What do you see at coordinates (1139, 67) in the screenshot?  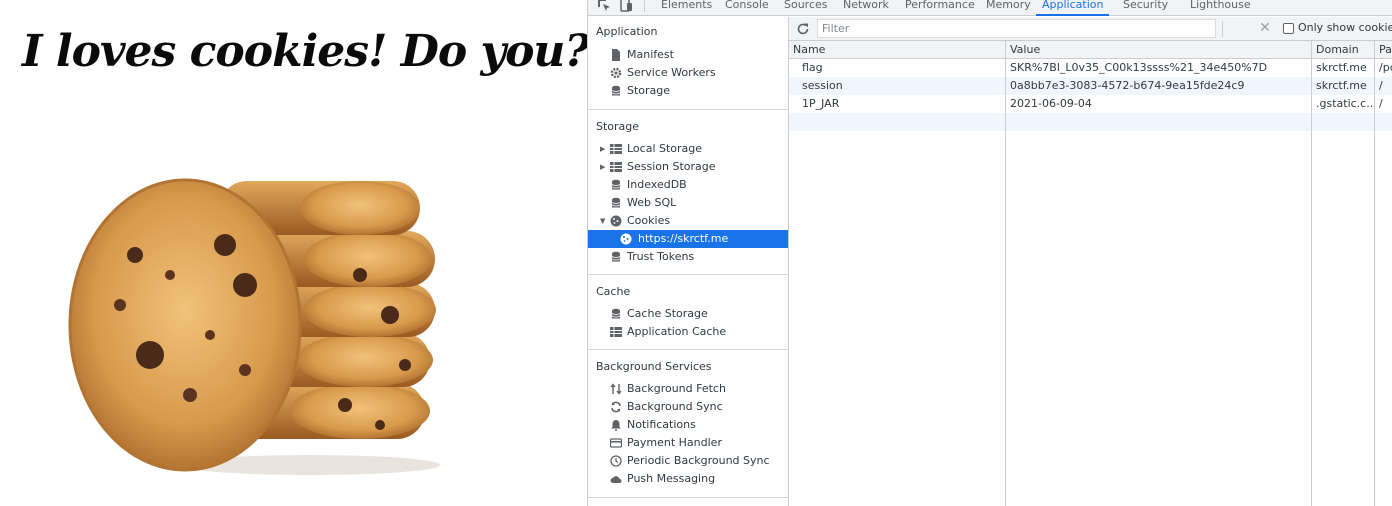 I see `cookie-value: SKR%7Bl_L0v35_C00k13ssss%21_34e450%7D` at bounding box center [1139, 67].